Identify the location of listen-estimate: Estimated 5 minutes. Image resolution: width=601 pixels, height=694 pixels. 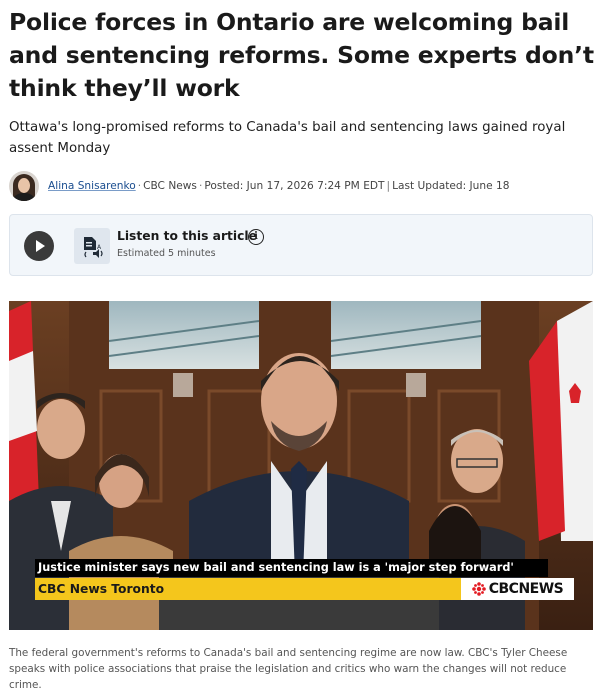
(166, 253).